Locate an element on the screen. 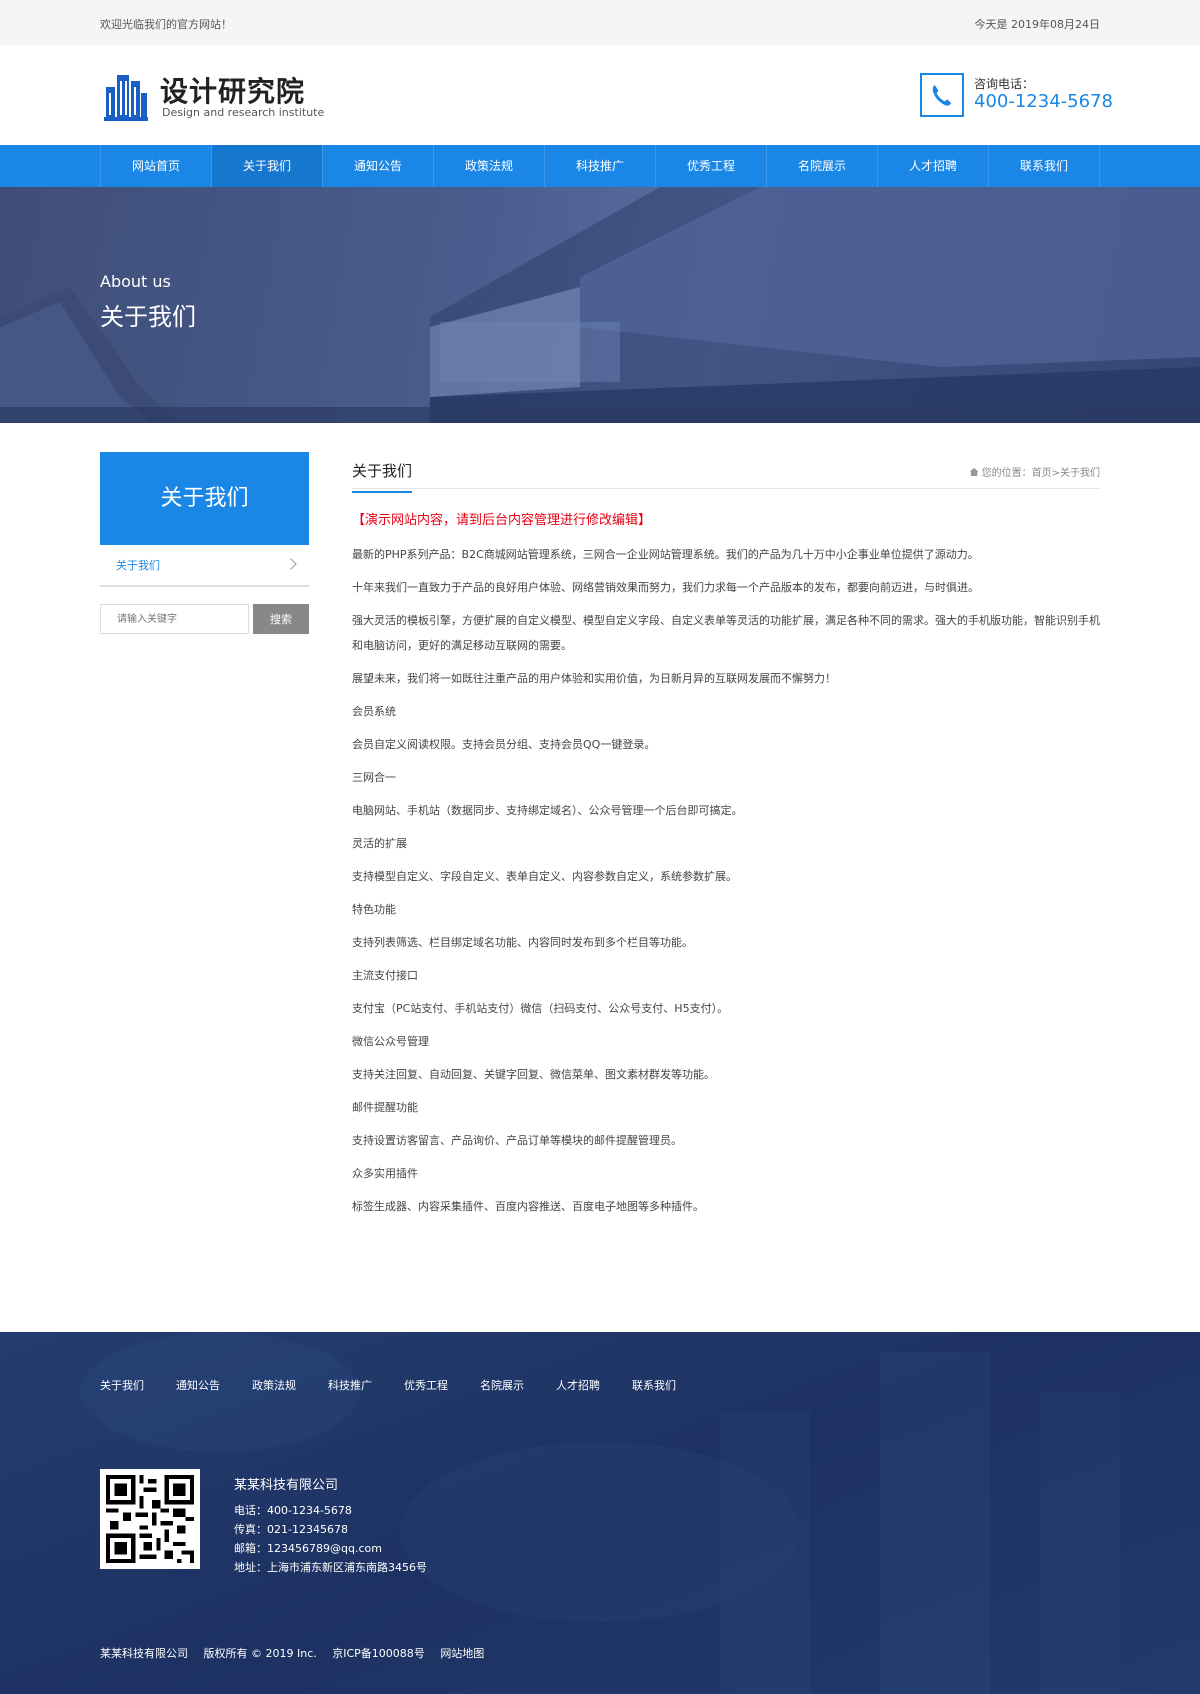 Image resolution: width=1200 pixels, height=1694 pixels. breadcrumb-prefix: 您的位置： is located at coordinates (1006, 473).